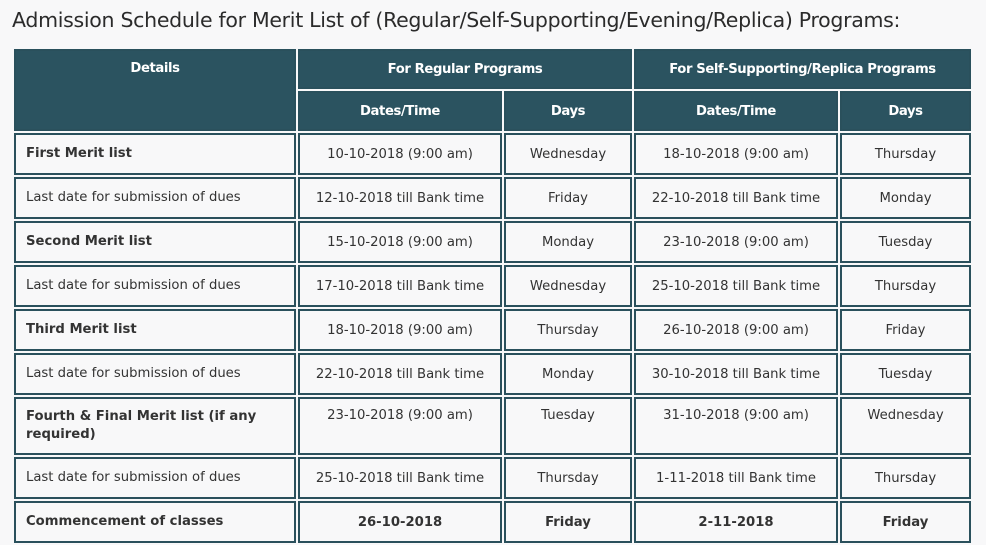  What do you see at coordinates (736, 330) in the screenshot?
I see `self-date-cell: 26-10-2018 (9:00 am)` at bounding box center [736, 330].